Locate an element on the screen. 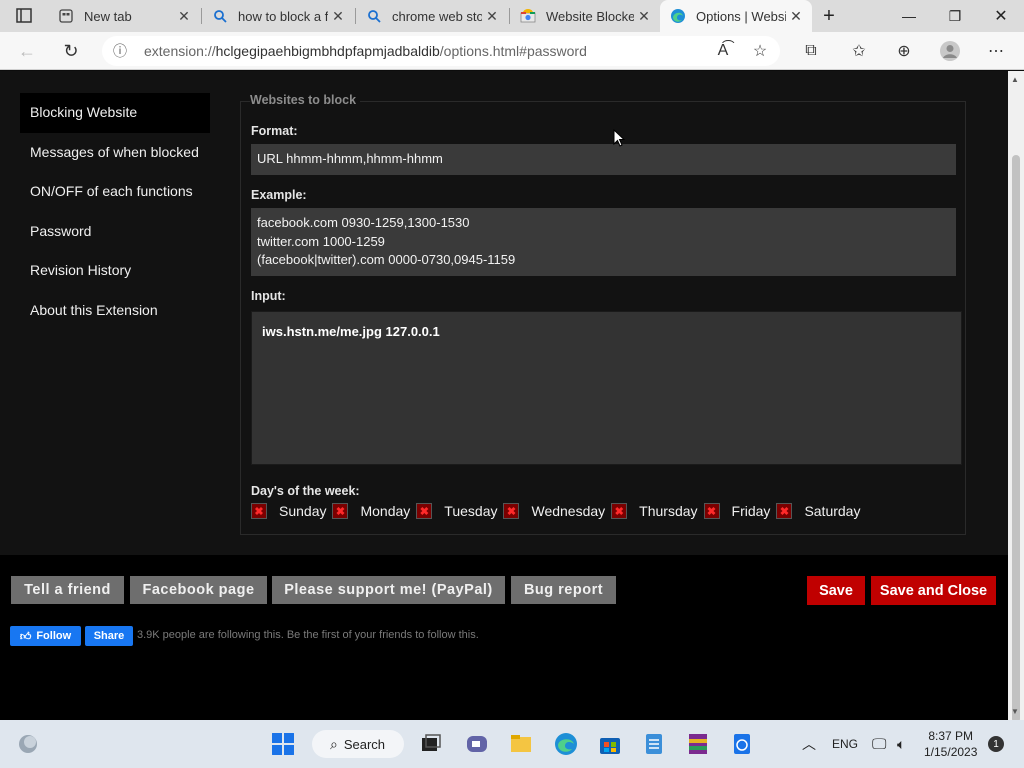  day-label: Sunday is located at coordinates (303, 511).